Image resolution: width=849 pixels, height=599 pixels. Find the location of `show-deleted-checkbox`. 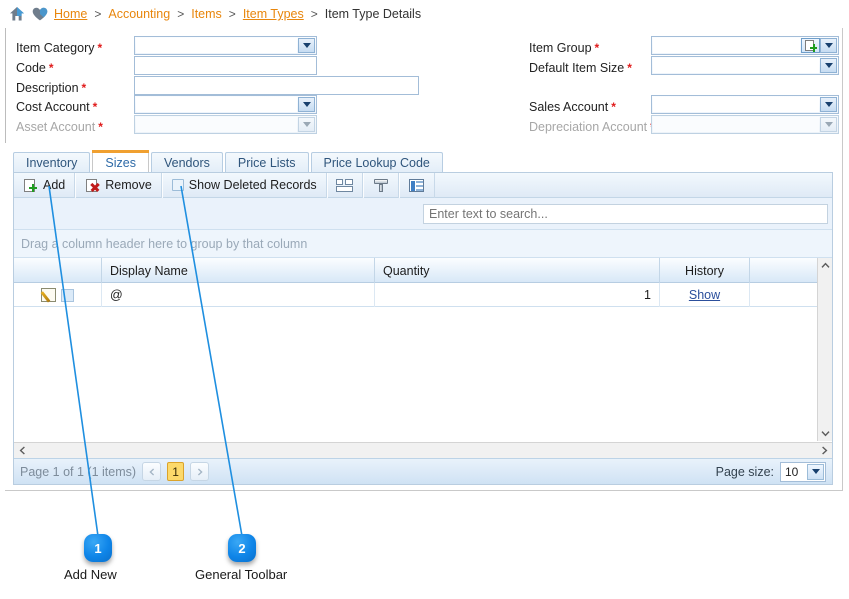

show-deleted-checkbox is located at coordinates (177, 185).